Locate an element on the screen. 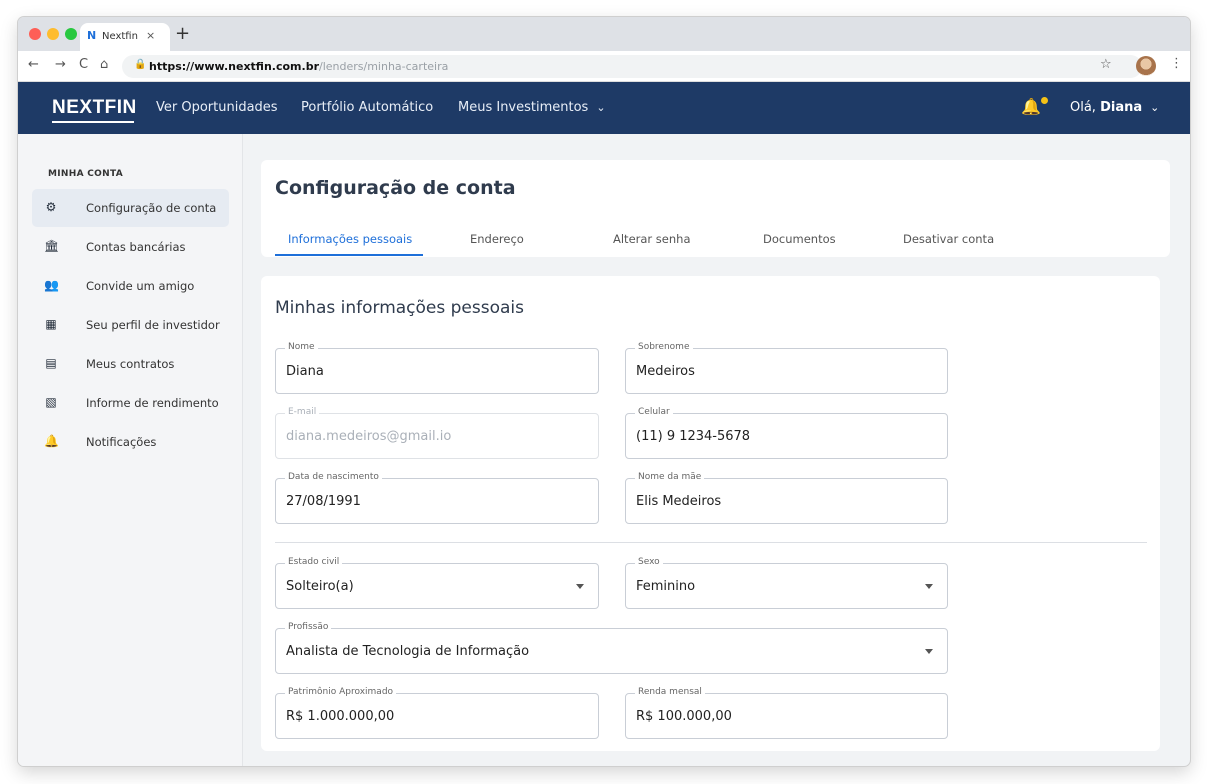 The width and height of the screenshot is (1207, 784). greeting-text: Olá, is located at coordinates (1083, 107).